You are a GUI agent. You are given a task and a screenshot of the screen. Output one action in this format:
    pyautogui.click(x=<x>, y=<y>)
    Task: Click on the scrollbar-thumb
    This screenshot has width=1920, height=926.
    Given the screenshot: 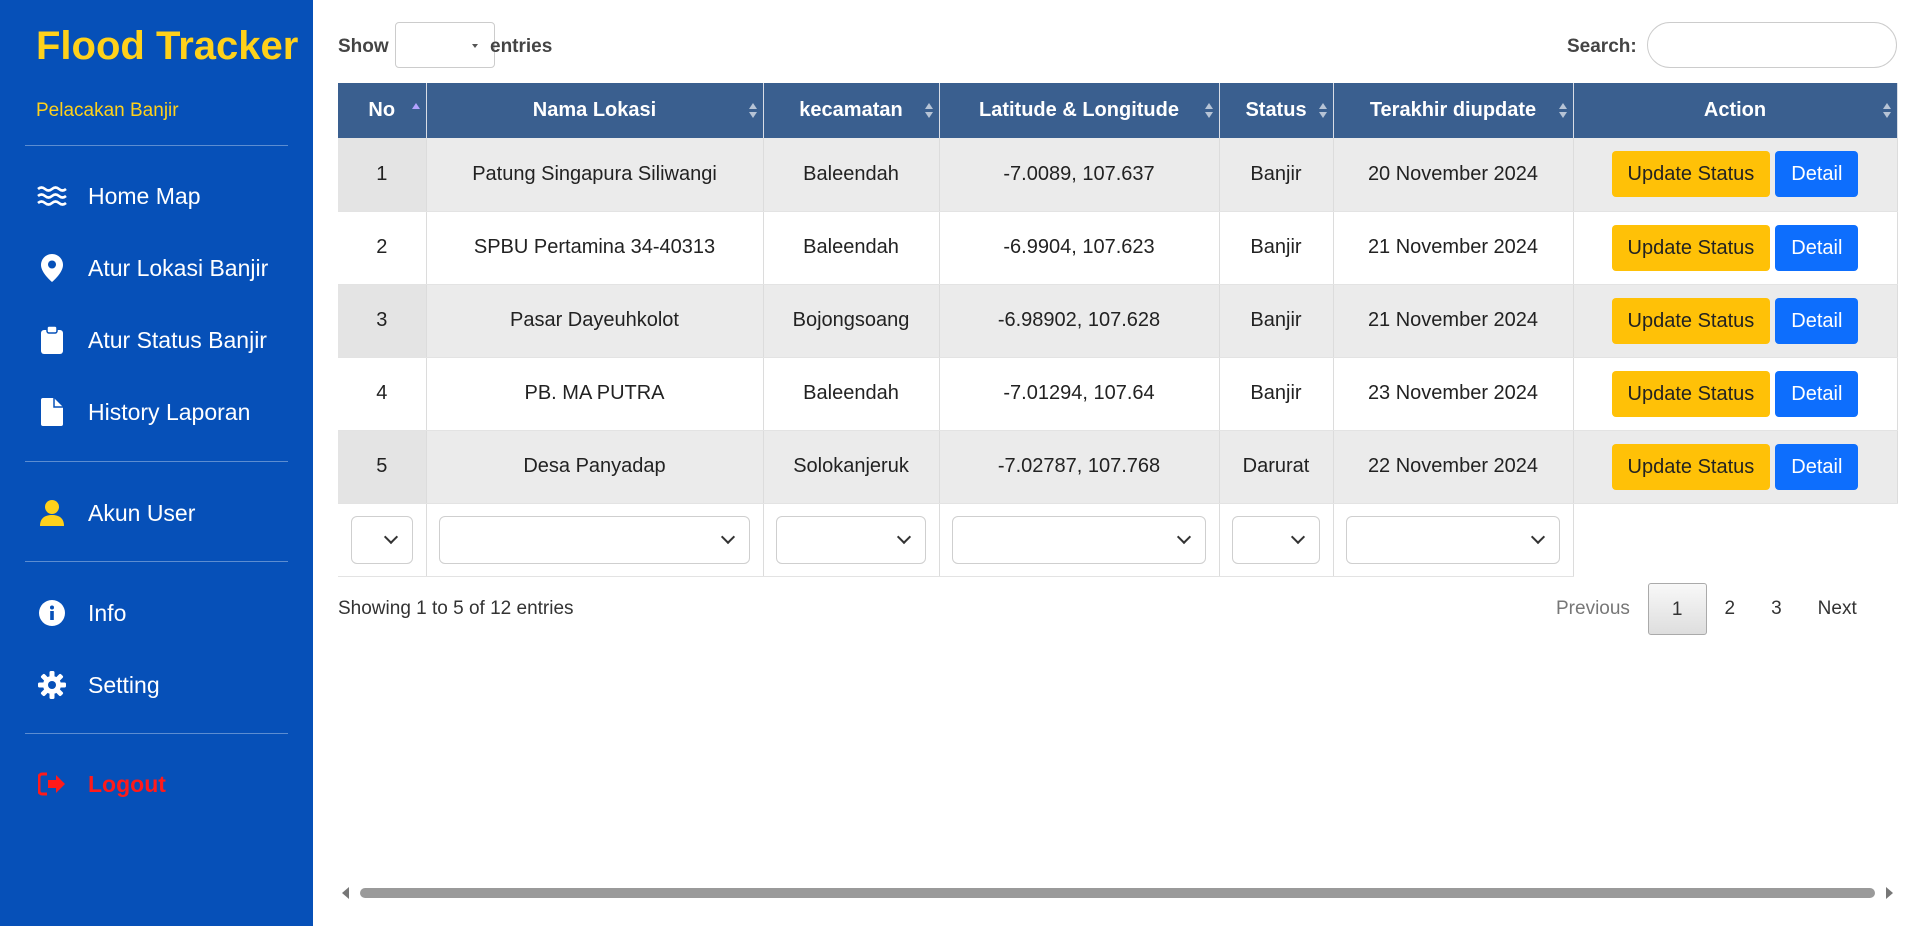 What is the action you would take?
    pyautogui.click(x=1117, y=893)
    